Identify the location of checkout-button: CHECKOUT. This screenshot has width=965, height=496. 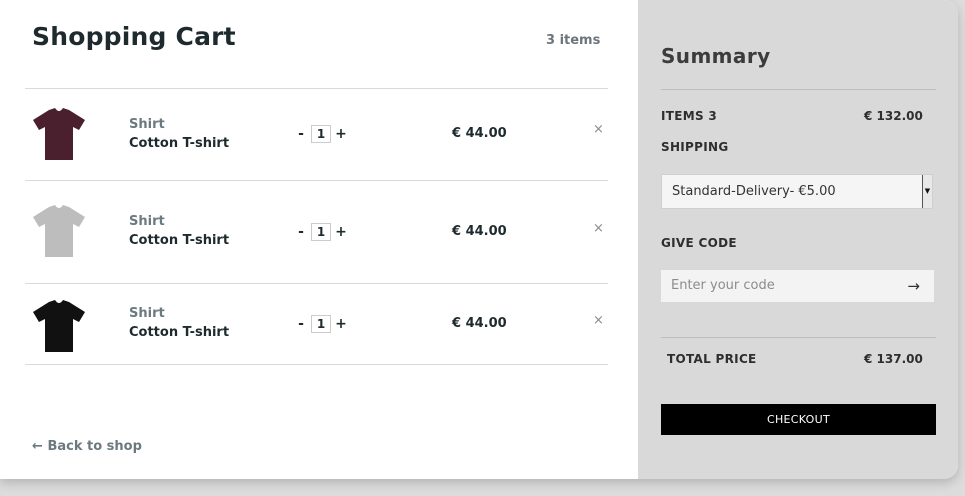
(798, 419).